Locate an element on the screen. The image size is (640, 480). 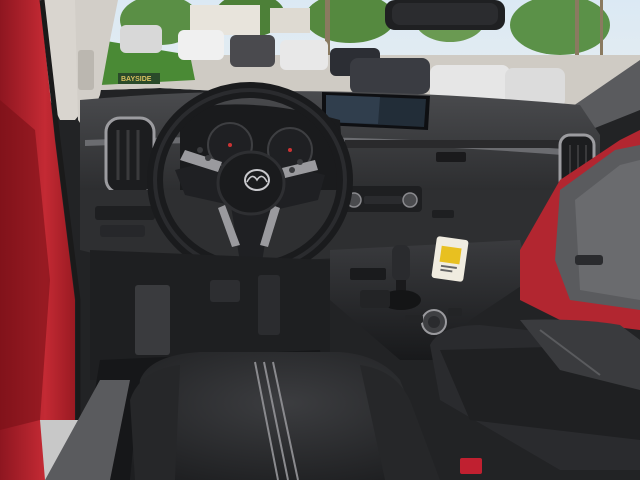
dealer-plate-text: BAYSIDE is located at coordinates (136, 79).